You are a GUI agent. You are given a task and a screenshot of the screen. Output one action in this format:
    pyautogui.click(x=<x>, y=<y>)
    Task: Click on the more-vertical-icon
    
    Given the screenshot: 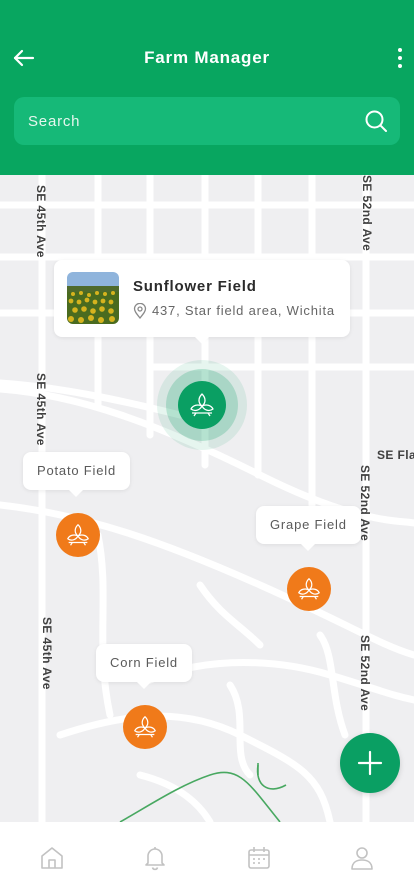 What is the action you would take?
    pyautogui.click(x=400, y=50)
    